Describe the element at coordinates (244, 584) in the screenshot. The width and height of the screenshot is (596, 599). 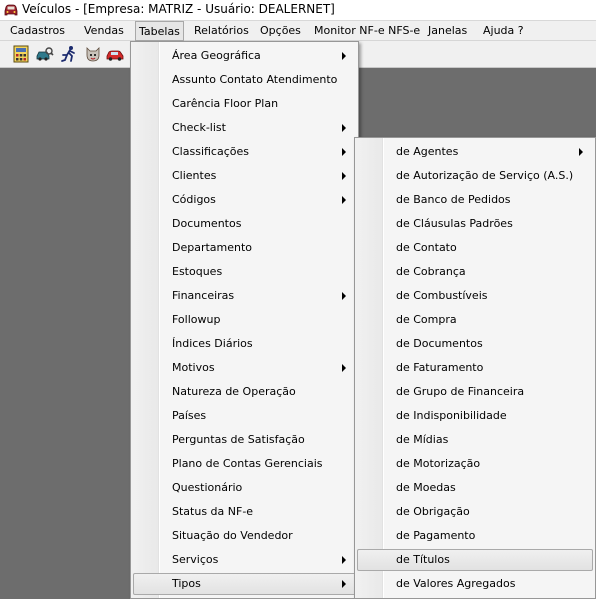
I see `menu-item-tipos: Tipos` at that location.